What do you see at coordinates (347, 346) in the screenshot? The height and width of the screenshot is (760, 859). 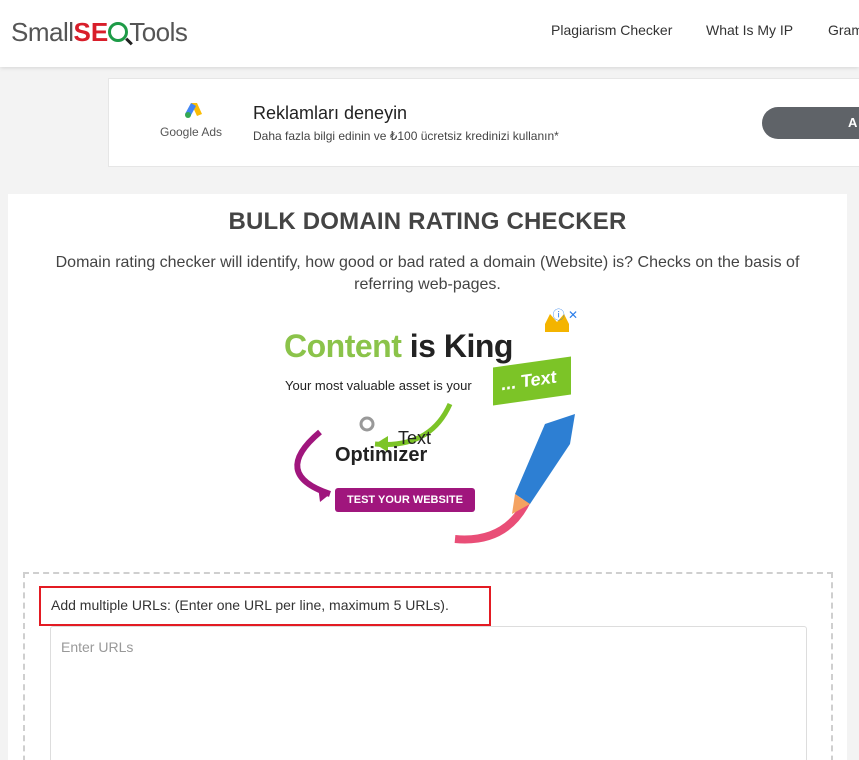 I see `promo-headline-green: Content` at bounding box center [347, 346].